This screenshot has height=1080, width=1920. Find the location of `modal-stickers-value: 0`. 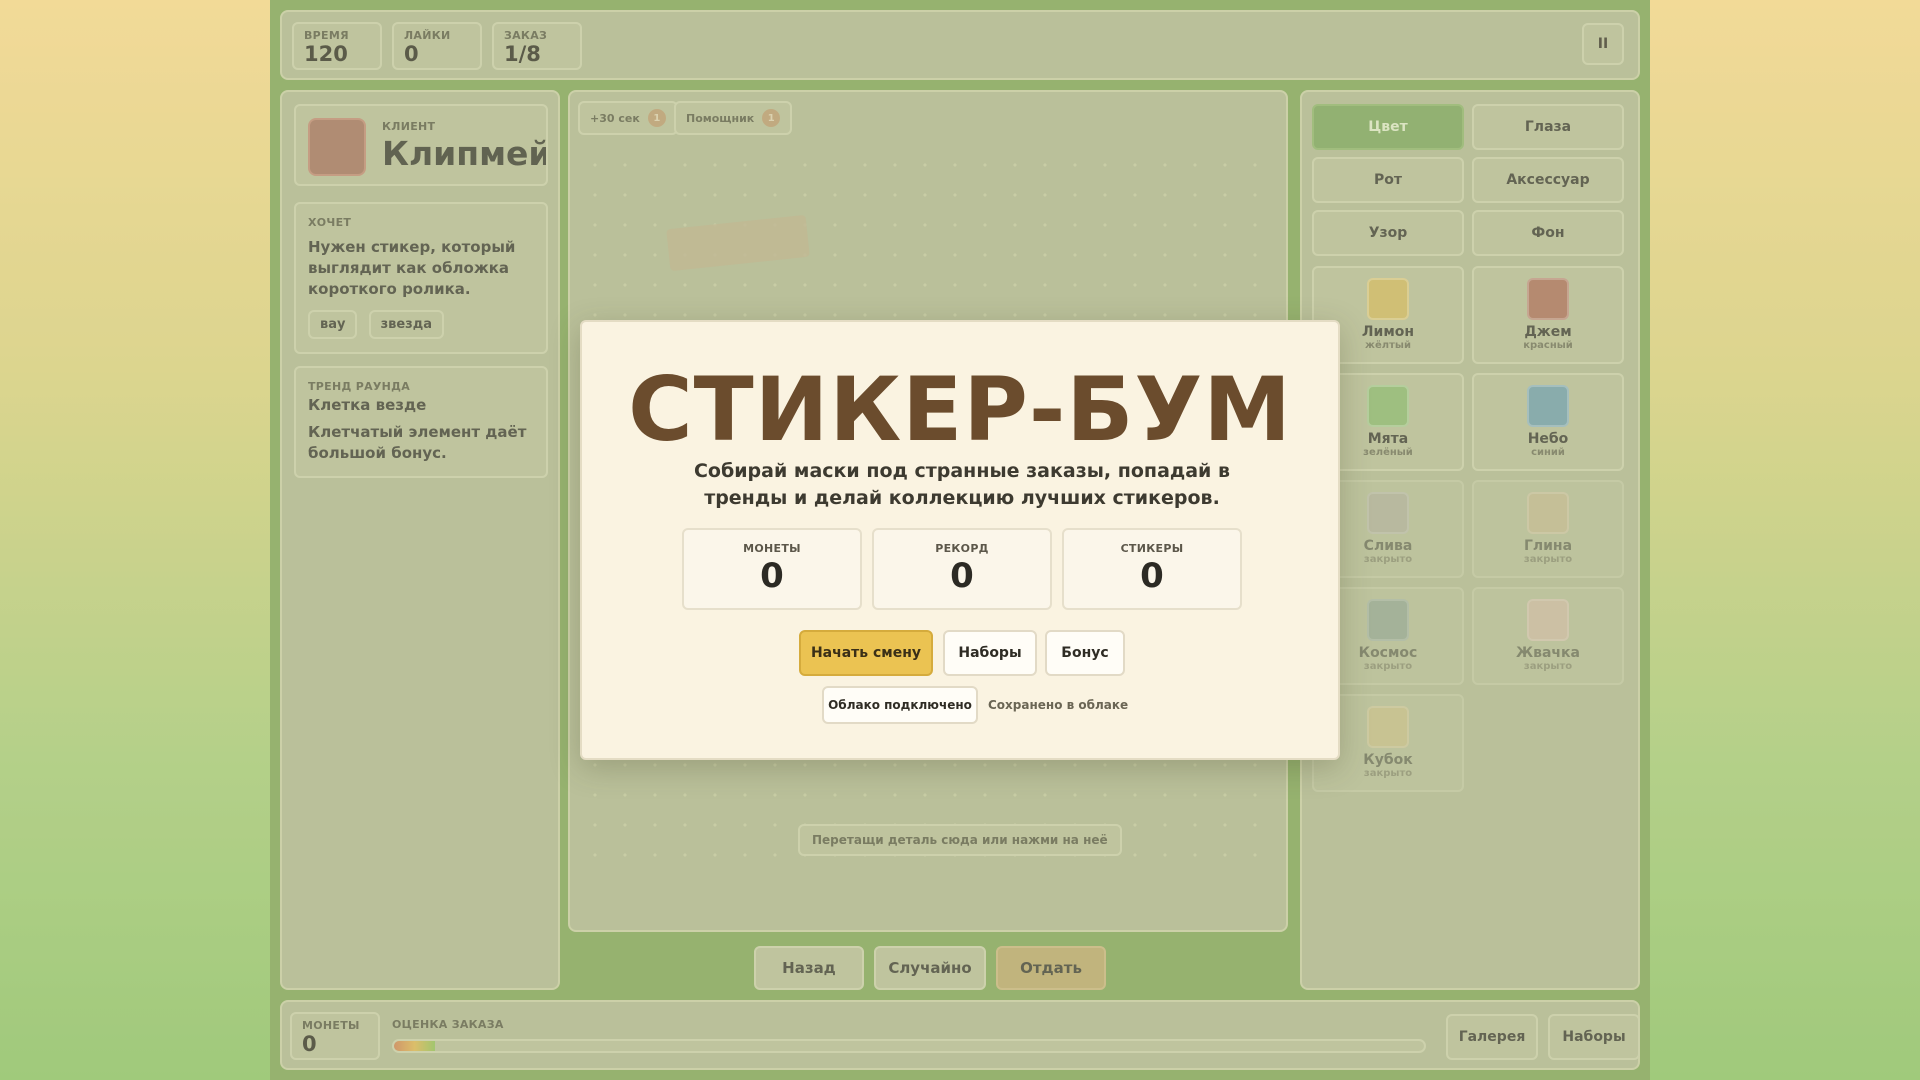

modal-stickers-value: 0 is located at coordinates (1152, 576).